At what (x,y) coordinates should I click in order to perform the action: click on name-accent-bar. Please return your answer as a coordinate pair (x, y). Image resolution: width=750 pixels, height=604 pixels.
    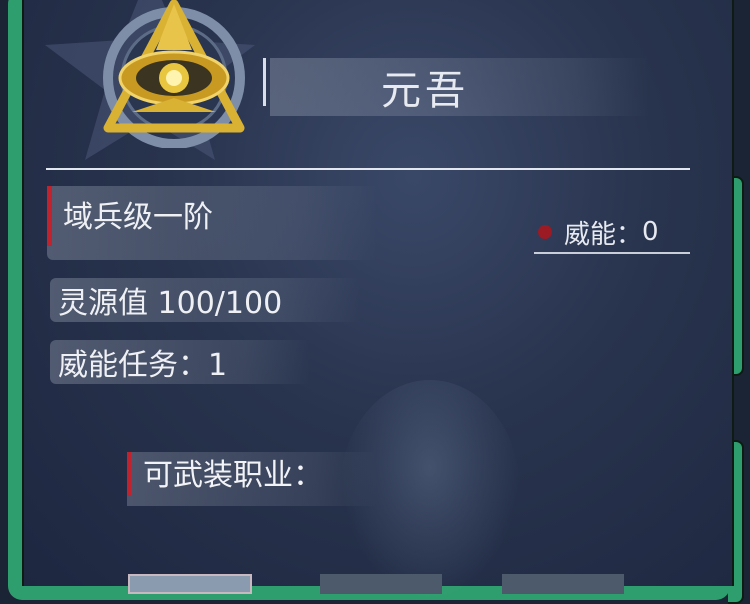
    Looking at the image, I should click on (264, 82).